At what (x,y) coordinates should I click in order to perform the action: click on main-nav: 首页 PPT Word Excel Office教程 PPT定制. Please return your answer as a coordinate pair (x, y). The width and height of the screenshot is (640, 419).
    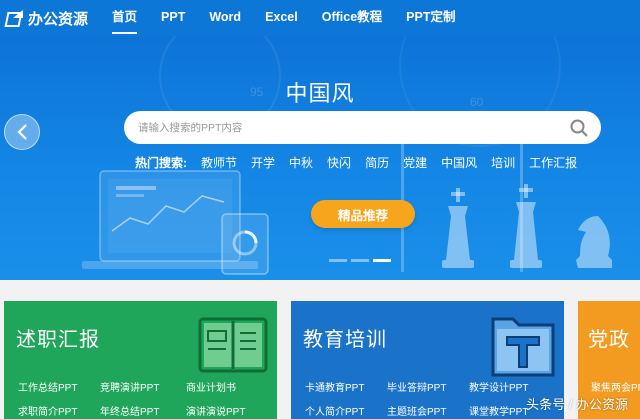
    Looking at the image, I should click on (295, 18).